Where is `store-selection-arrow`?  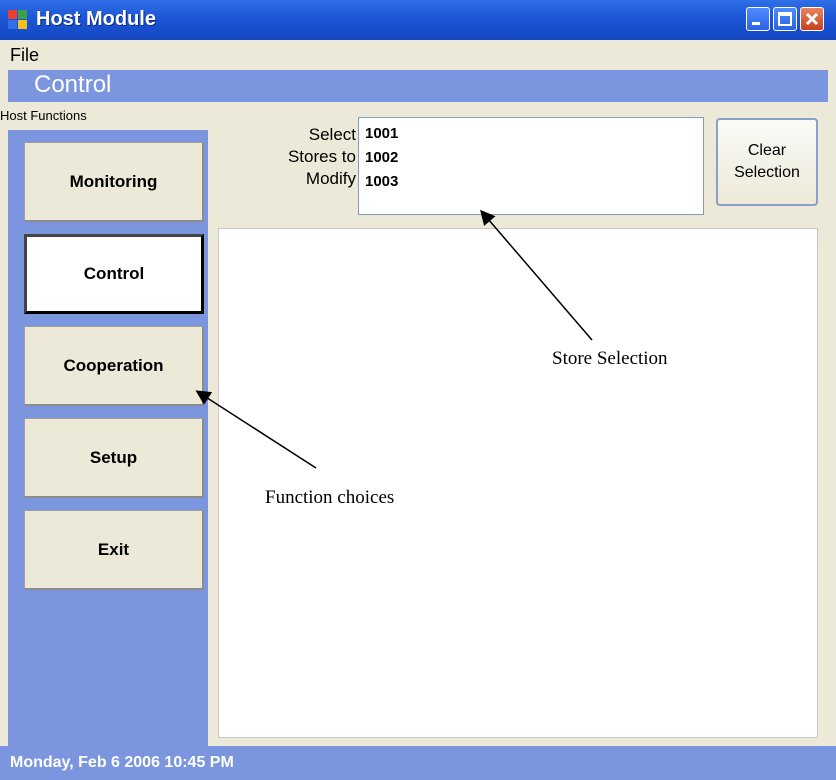
store-selection-arrow is located at coordinates (536, 275).